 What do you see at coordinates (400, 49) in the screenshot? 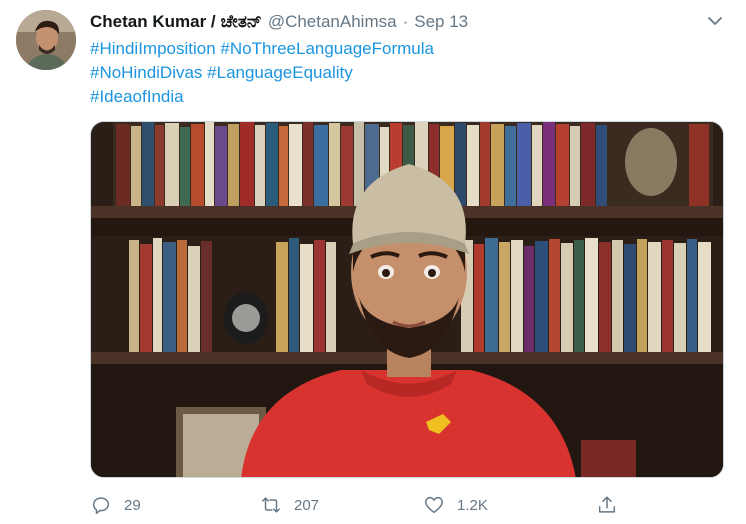
I see `hashtag-line-1: #HindiImposition #NoThreeLanguageFormula` at bounding box center [400, 49].